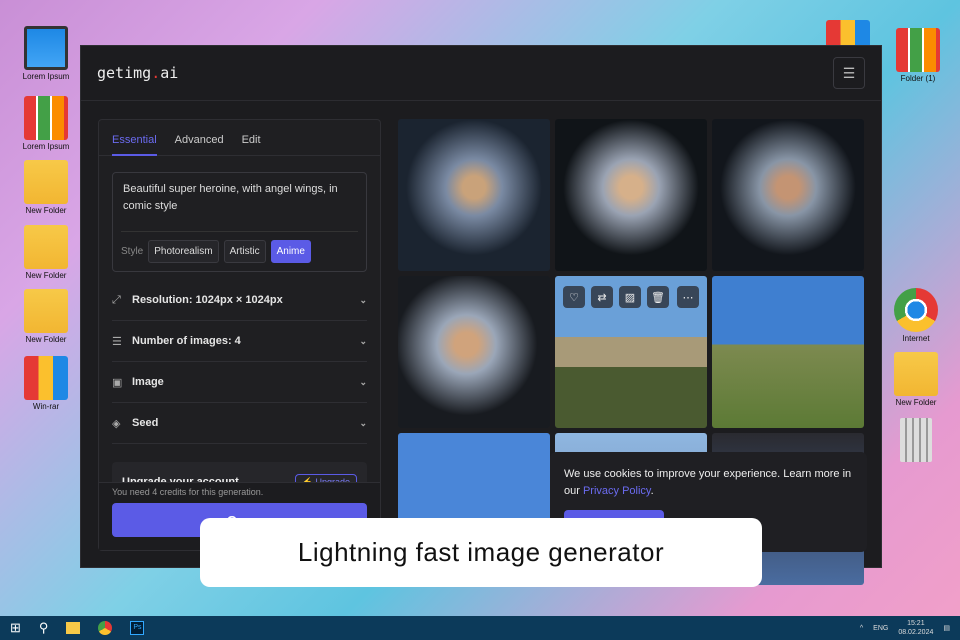 This screenshot has width=960, height=640. What do you see at coordinates (46, 378) in the screenshot?
I see `winrar-icon` at bounding box center [46, 378].